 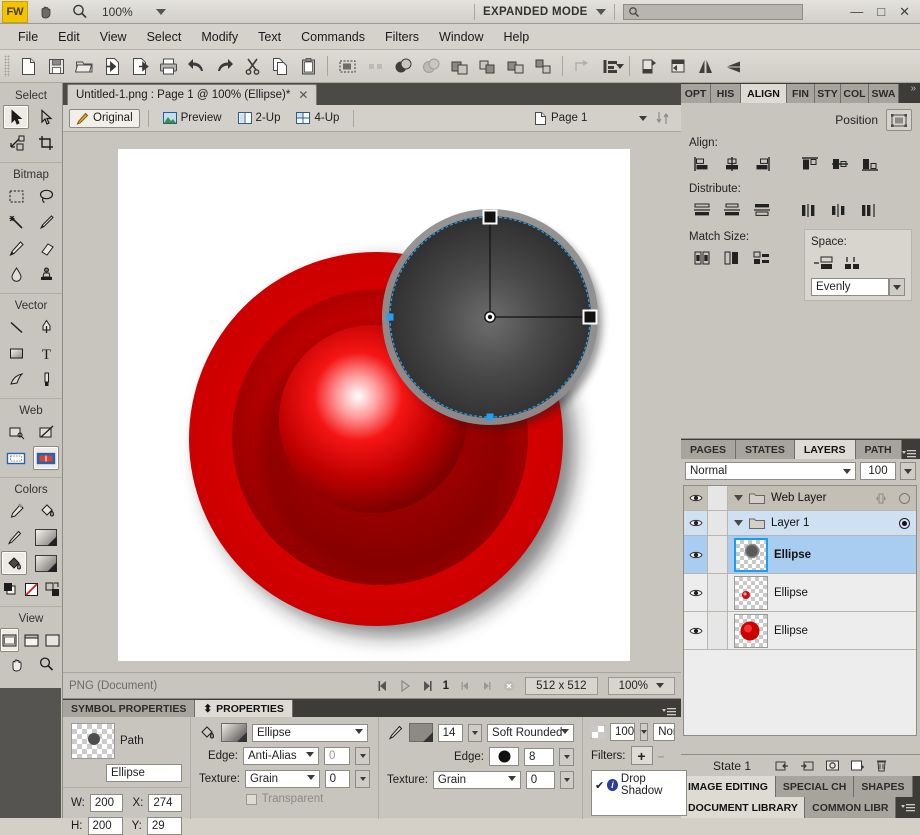 I want to click on blend-mode-select: Normal, so click(x=770, y=471).